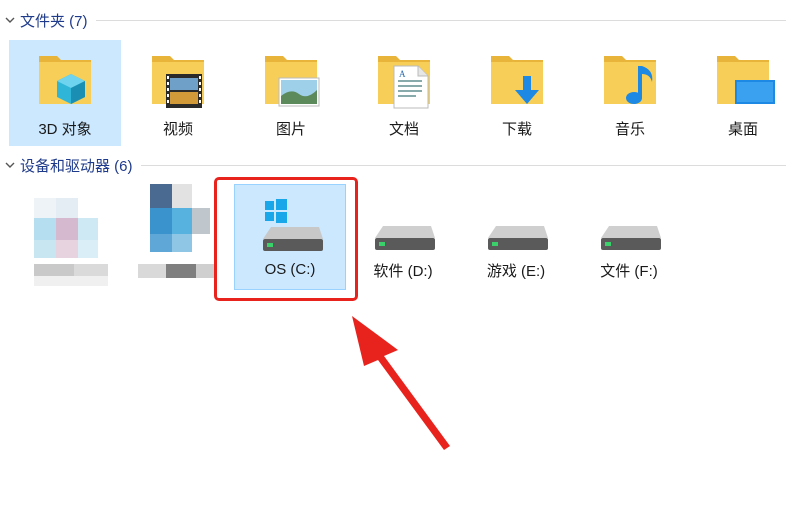  I want to click on folder-music: 音乐, so click(630, 93).